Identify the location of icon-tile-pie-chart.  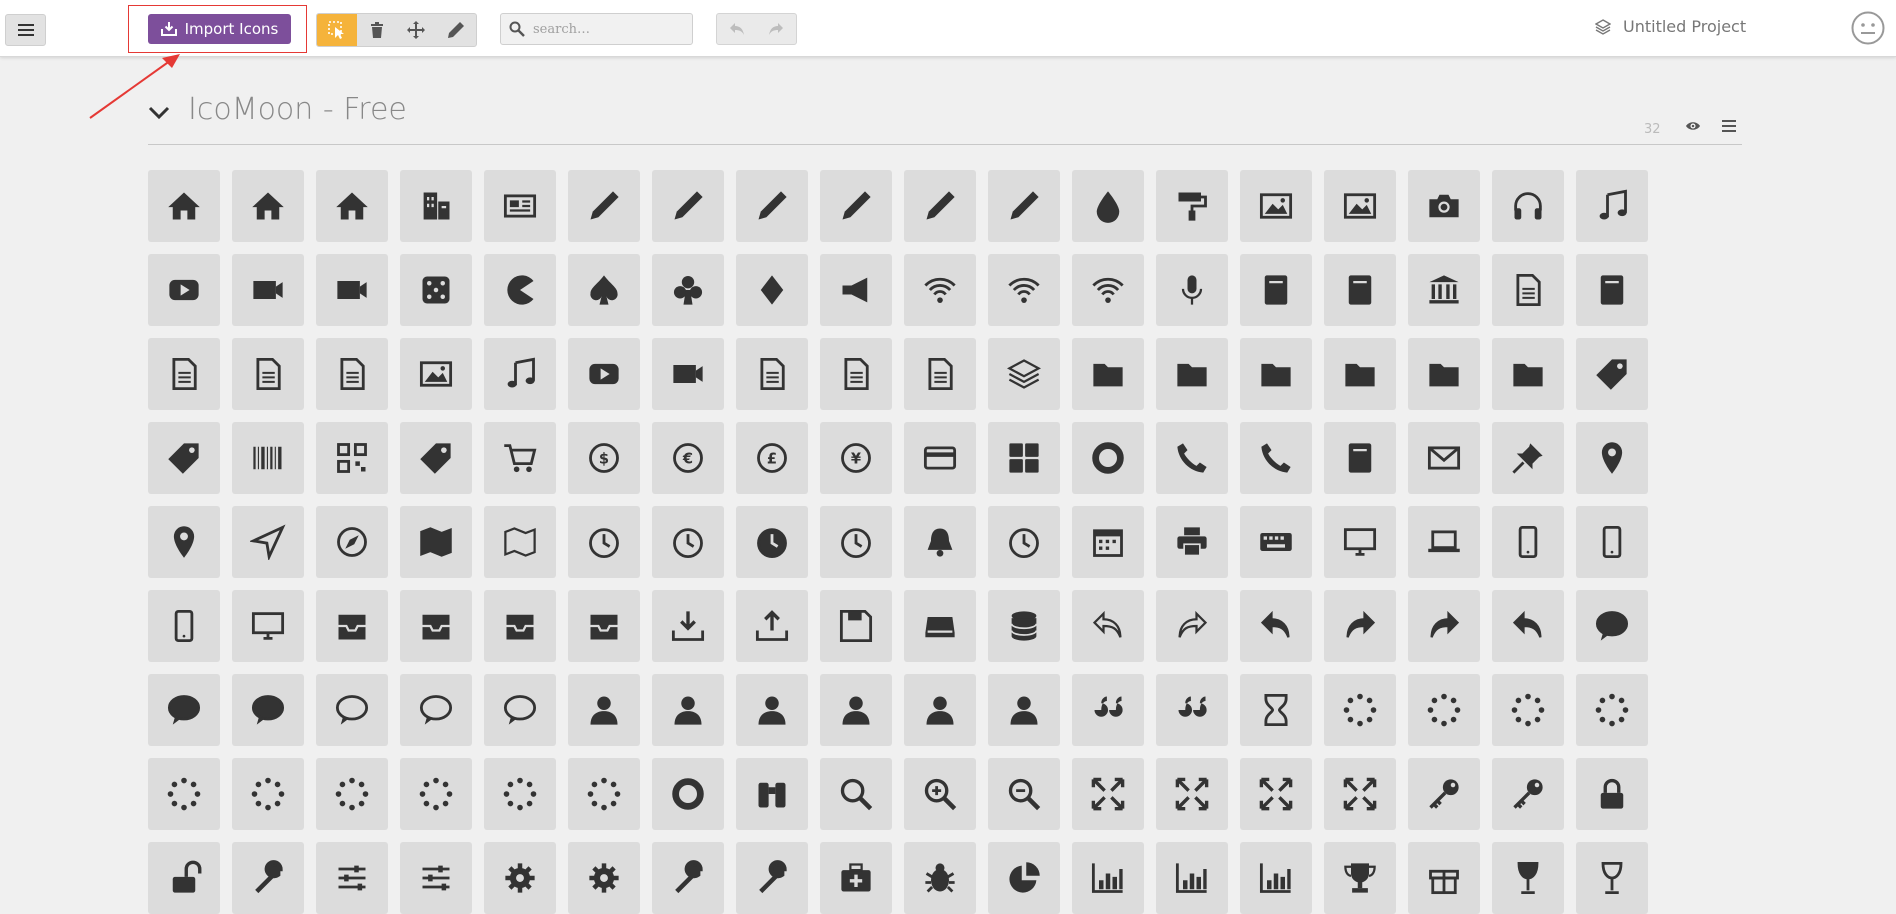
(1024, 878).